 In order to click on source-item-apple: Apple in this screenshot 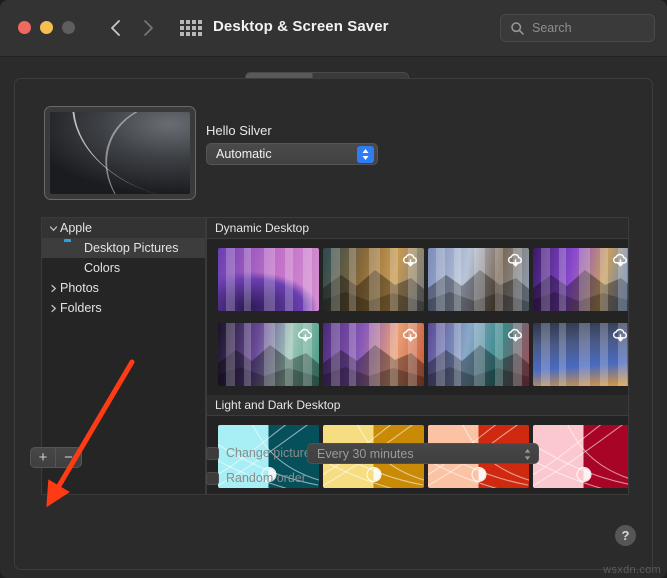, I will do `click(123, 228)`.